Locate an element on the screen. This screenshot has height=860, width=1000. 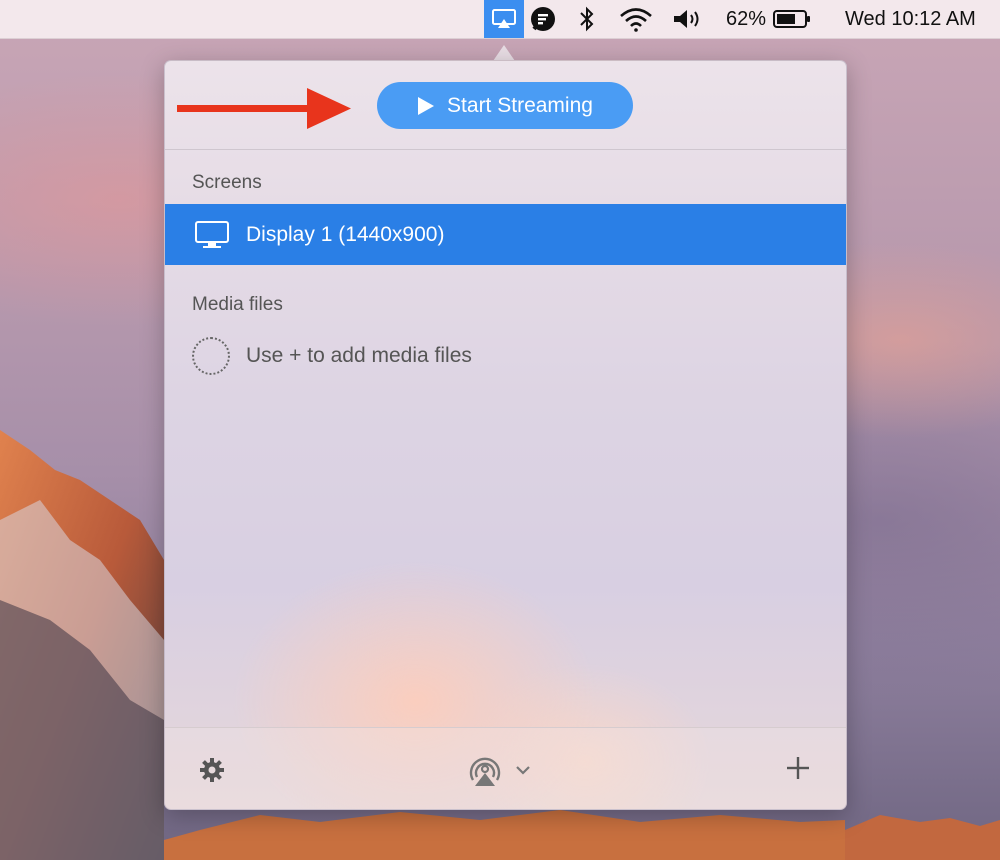
wifi-menubar-button is located at coordinates (636, 19).